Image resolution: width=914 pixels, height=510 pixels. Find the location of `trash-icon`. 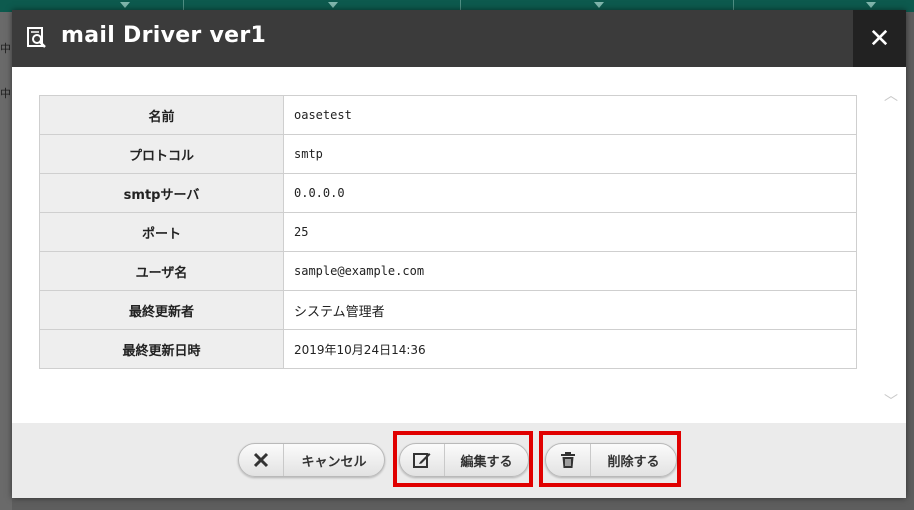

trash-icon is located at coordinates (568, 460).